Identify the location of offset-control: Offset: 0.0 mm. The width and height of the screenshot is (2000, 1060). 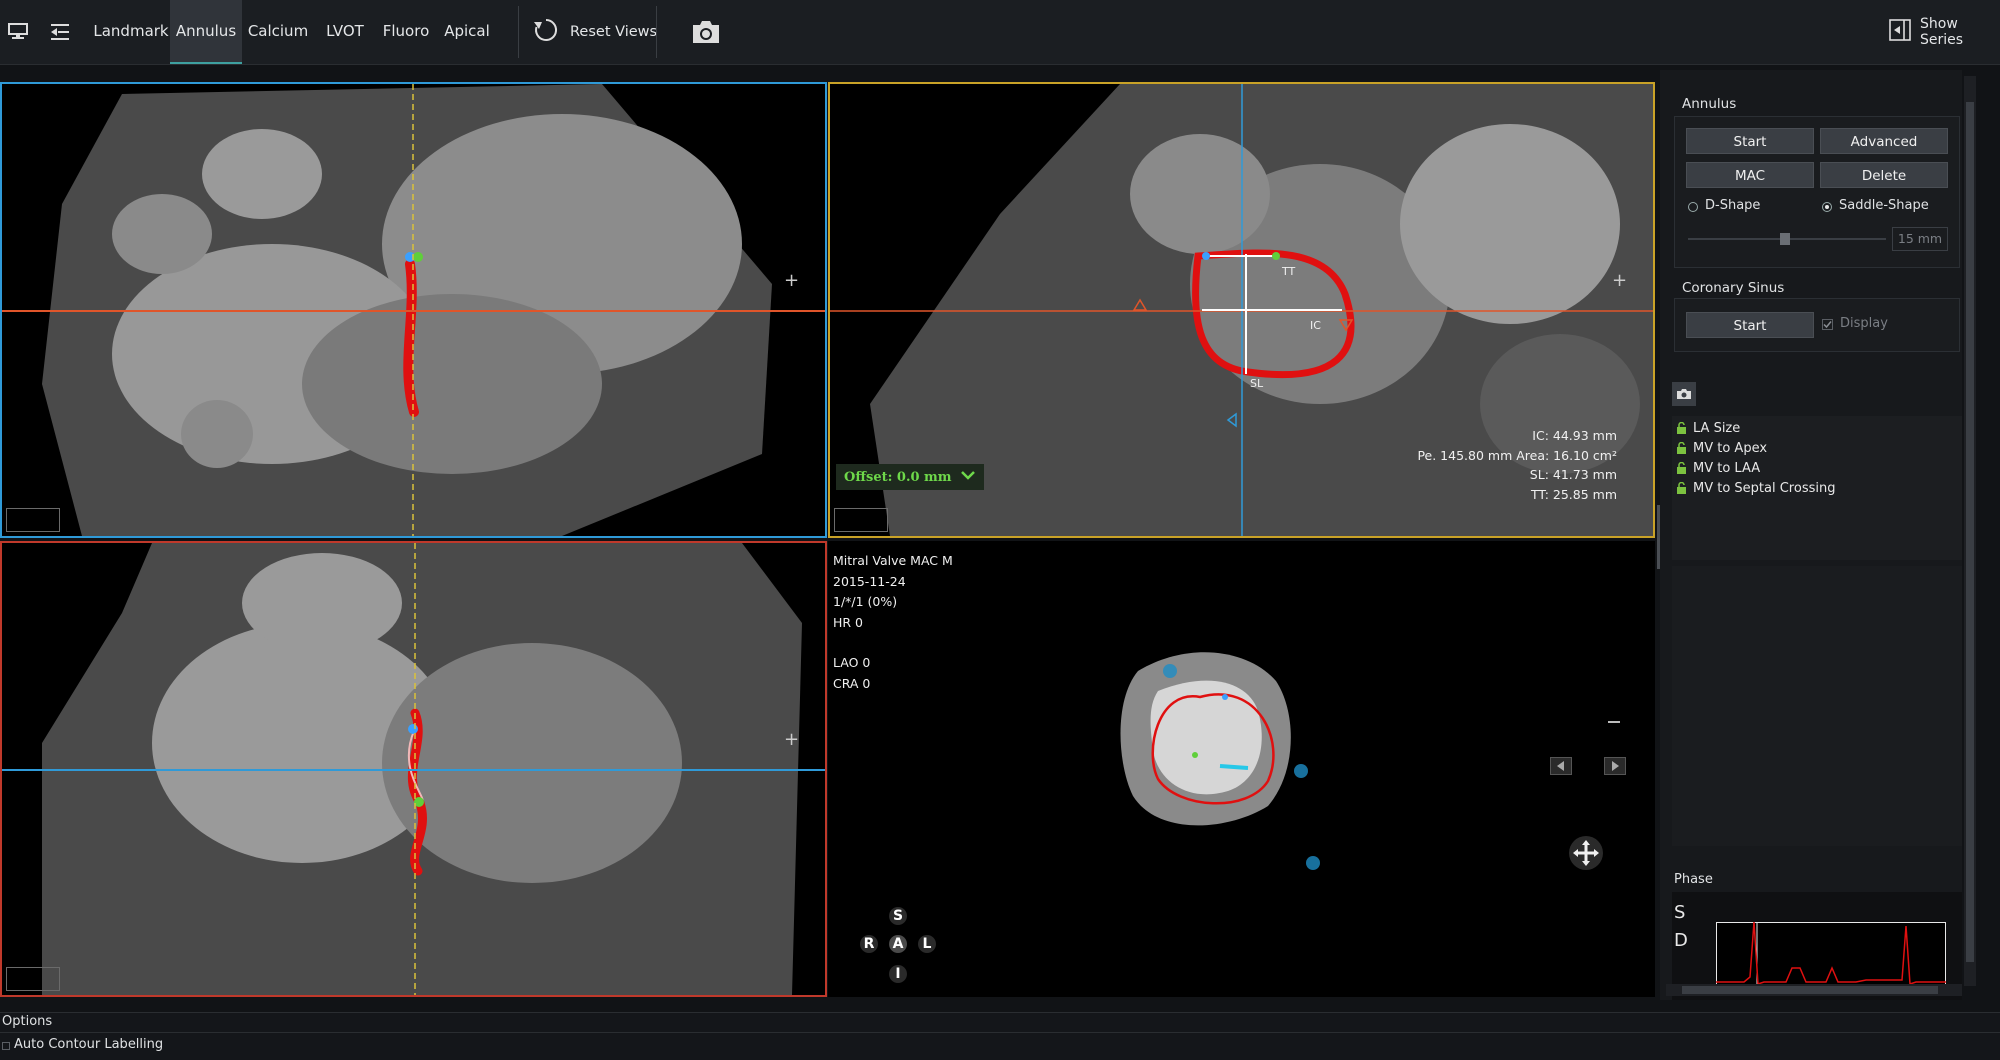
(910, 477).